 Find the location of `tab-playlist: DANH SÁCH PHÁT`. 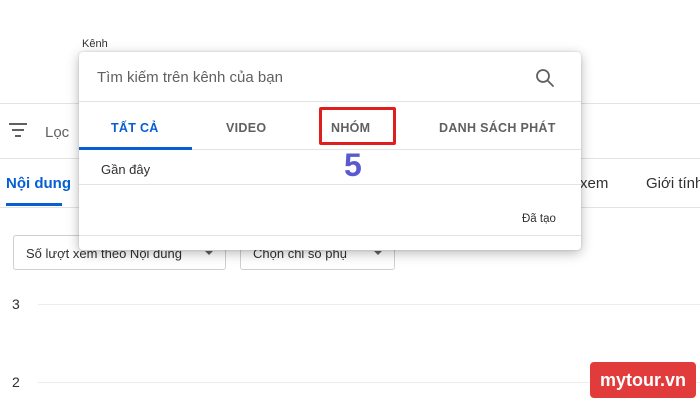

tab-playlist: DANH SÁCH PHÁT is located at coordinates (497, 128).